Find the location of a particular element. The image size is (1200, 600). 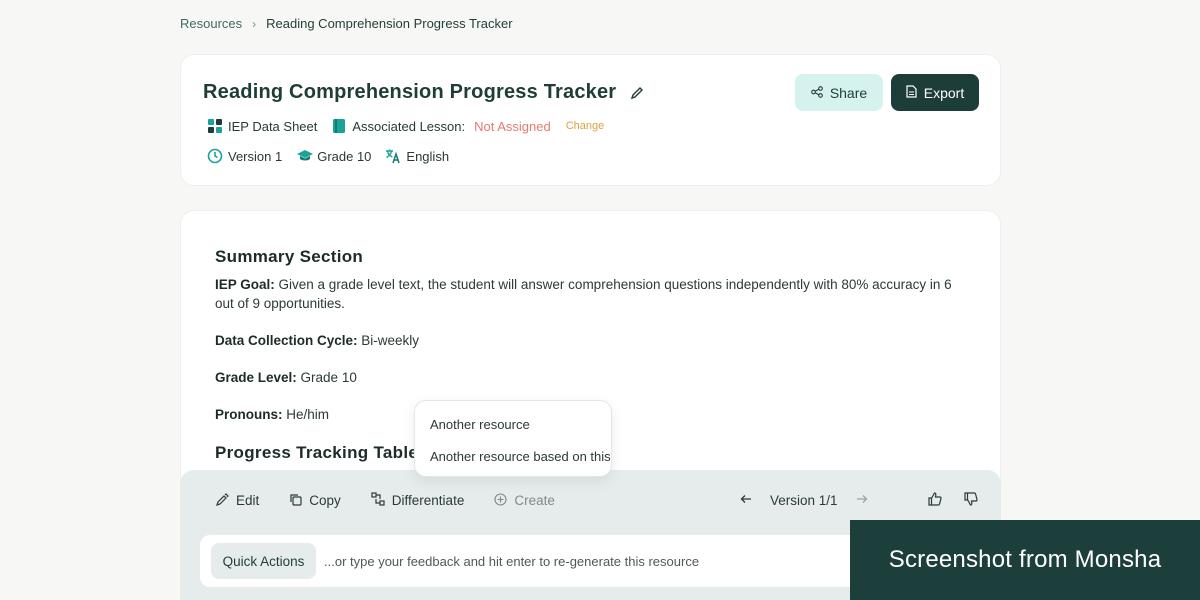

share-button: Share is located at coordinates (839, 92).